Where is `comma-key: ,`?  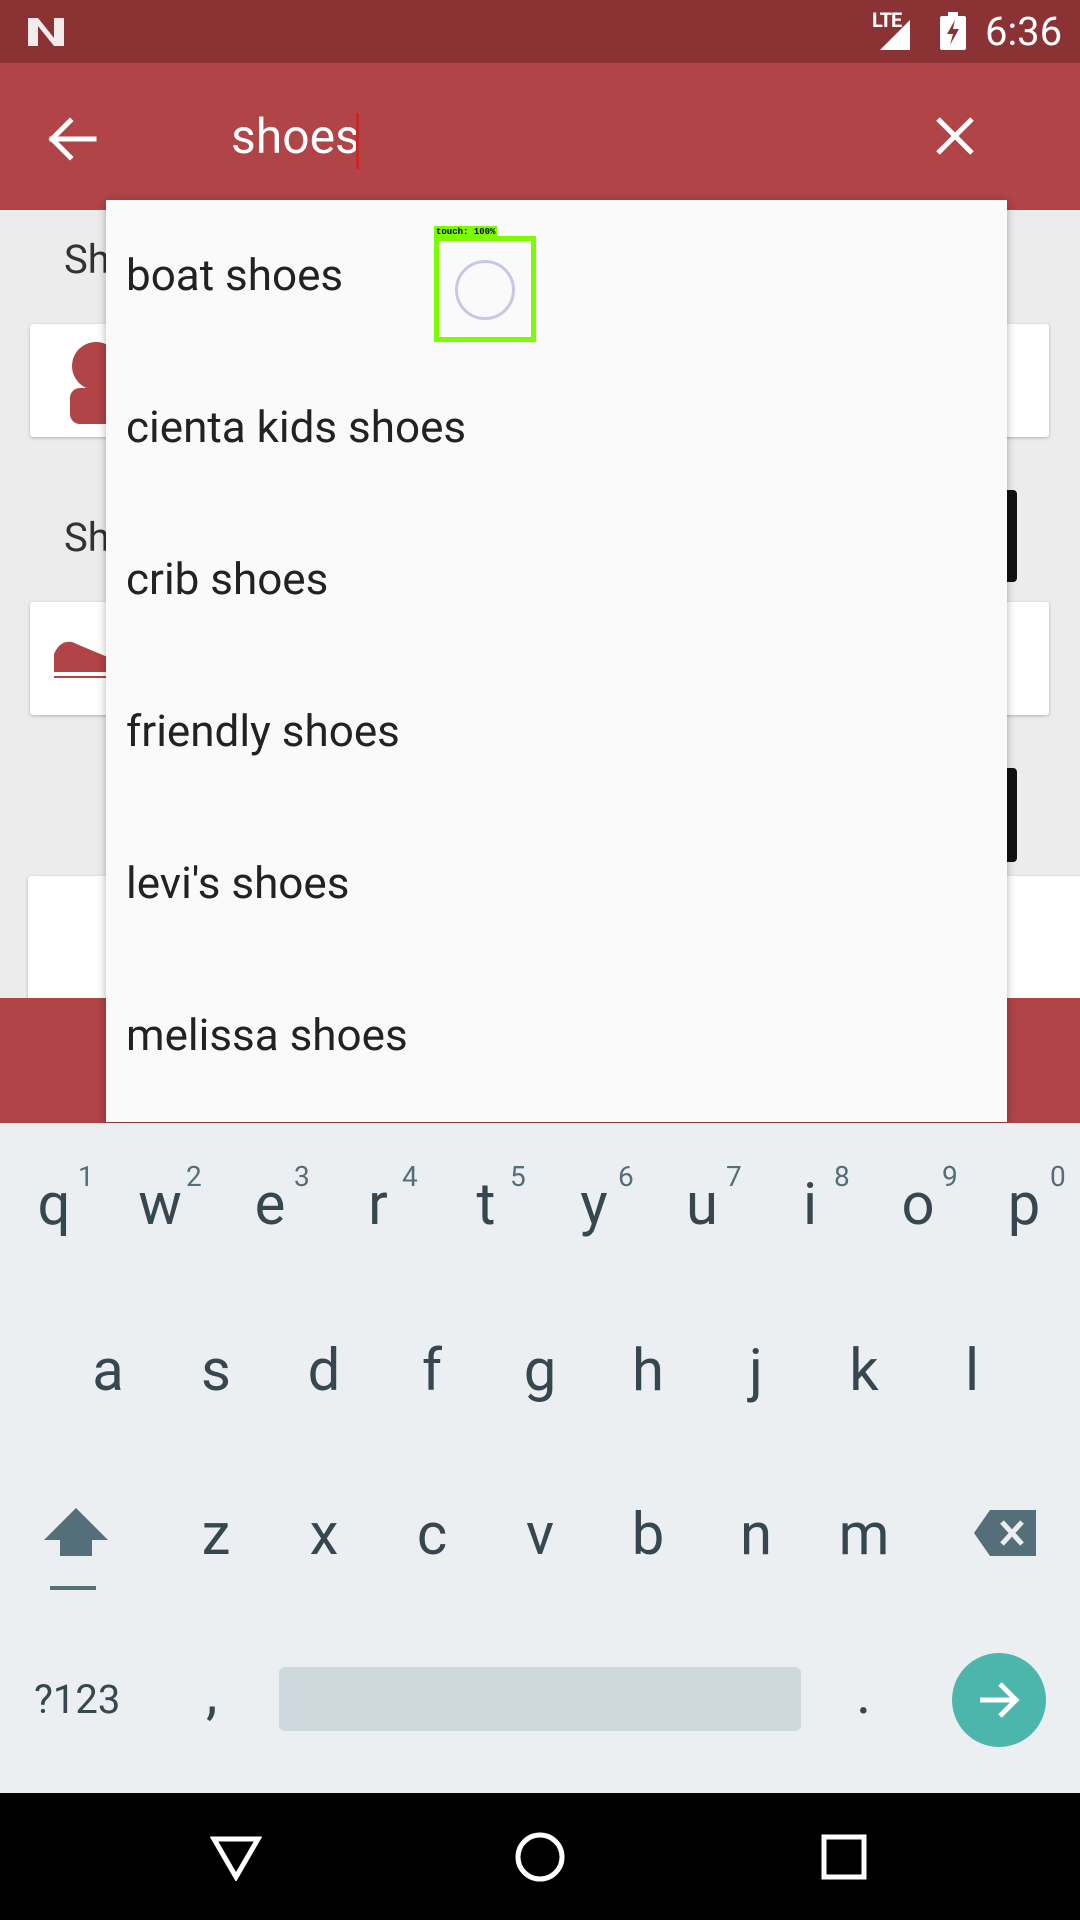
comma-key: , is located at coordinates (211, 1694).